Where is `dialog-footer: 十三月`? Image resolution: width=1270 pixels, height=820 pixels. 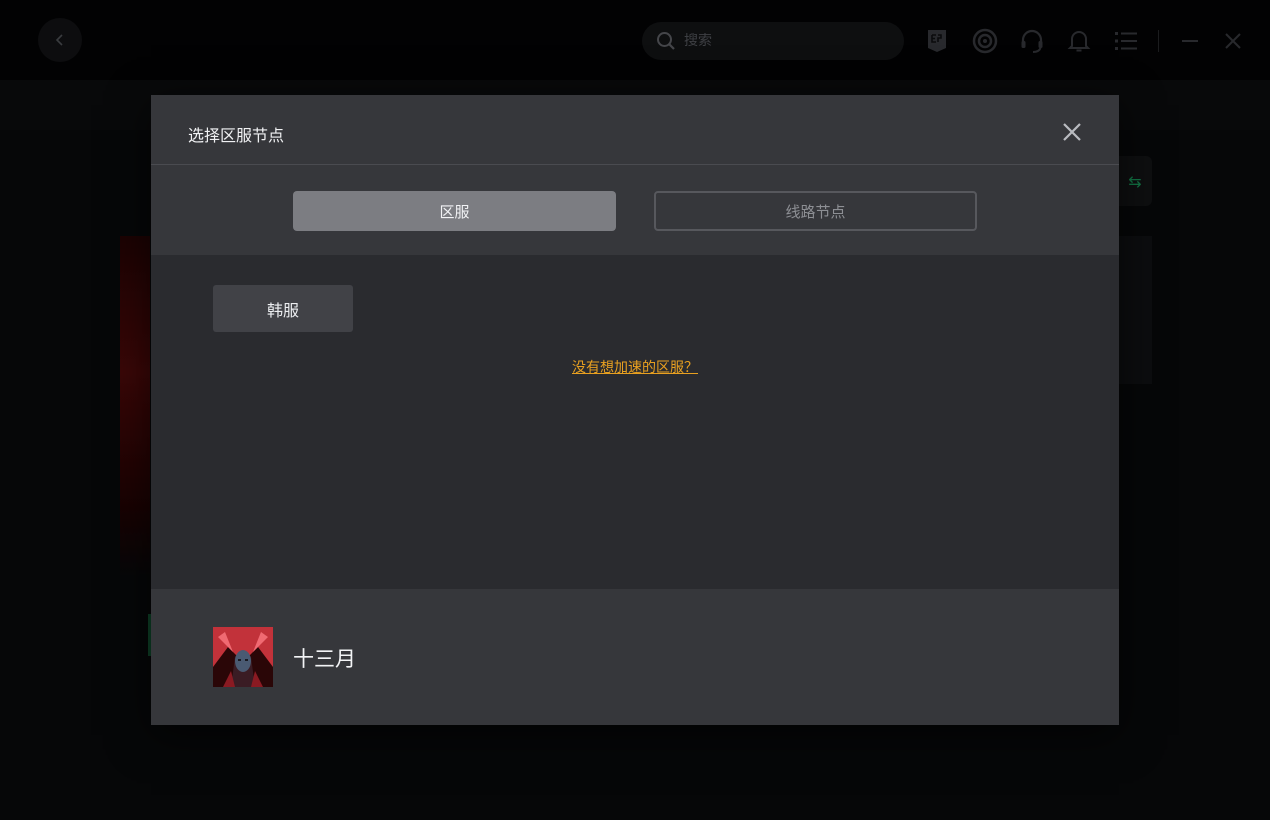 dialog-footer: 十三月 is located at coordinates (635, 657).